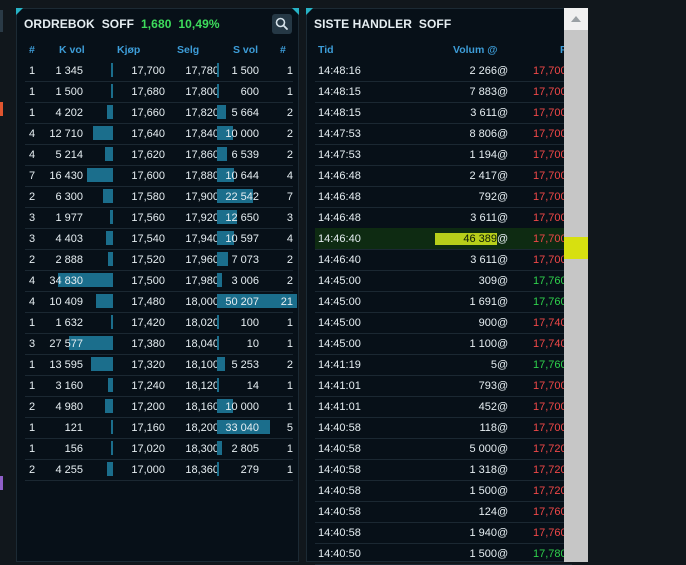 This screenshot has height=565, width=686. Describe the element at coordinates (140, 449) in the screenshot. I see `buy-price: 17,020` at that location.